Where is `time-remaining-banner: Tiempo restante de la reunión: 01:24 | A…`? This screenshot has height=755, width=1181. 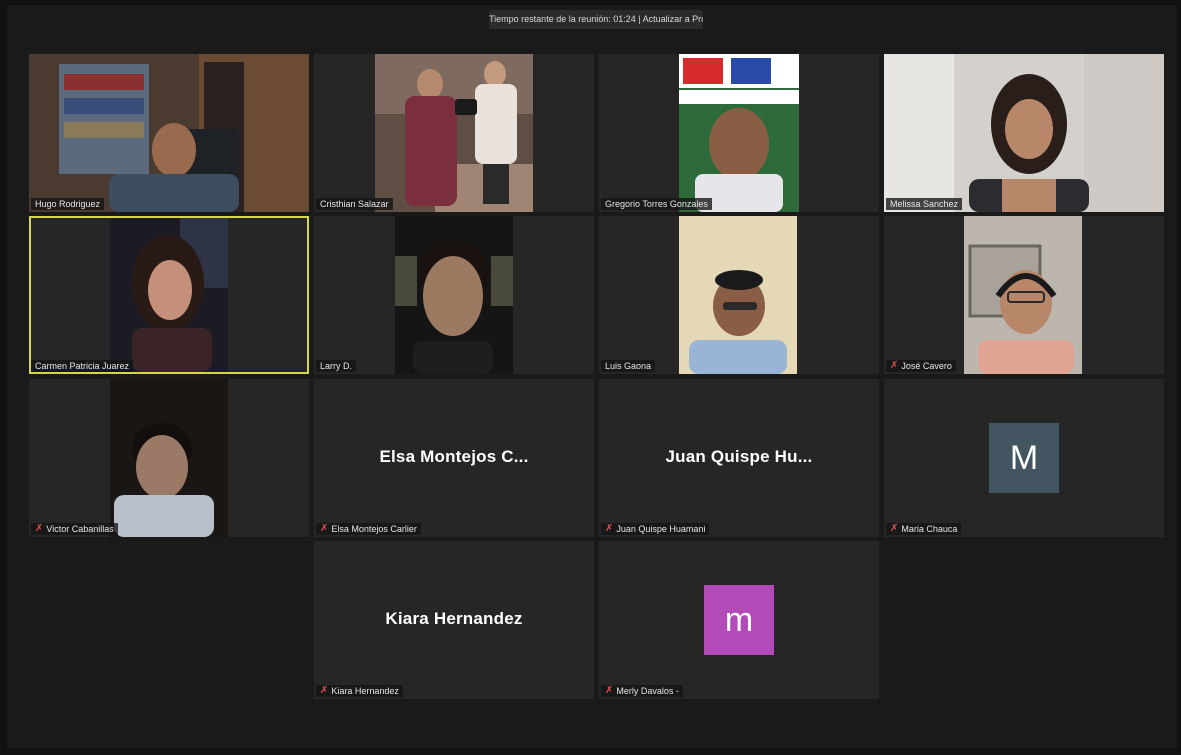
time-remaining-banner: Tiempo restante de la reunión: 01:24 | A… is located at coordinates (596, 19).